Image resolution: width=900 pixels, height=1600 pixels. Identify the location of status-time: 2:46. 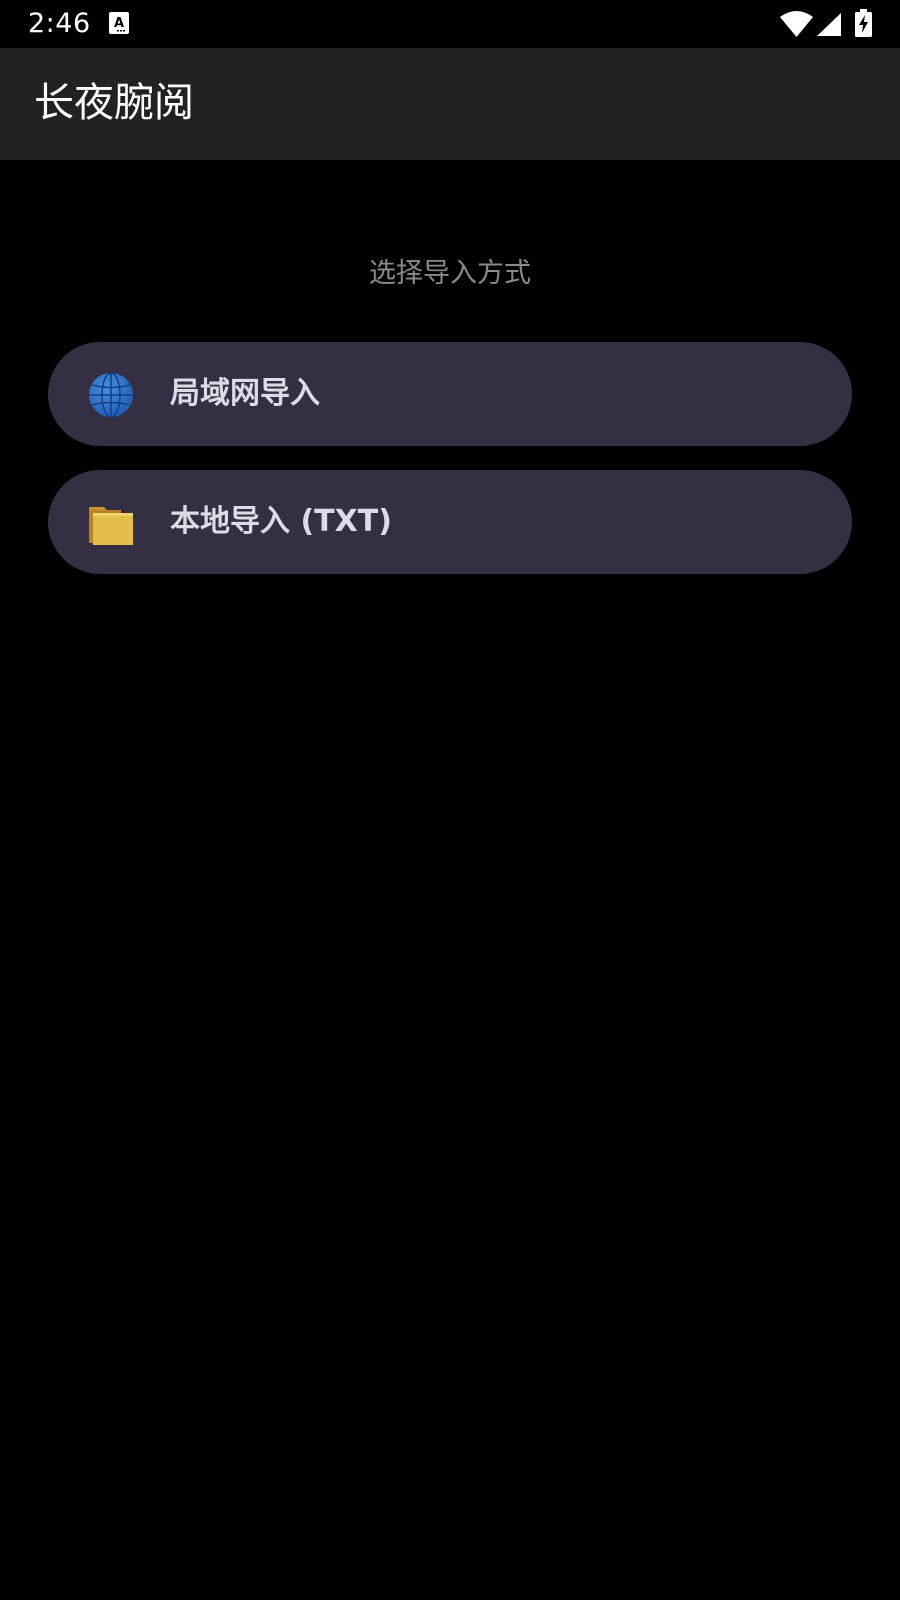
(59, 23).